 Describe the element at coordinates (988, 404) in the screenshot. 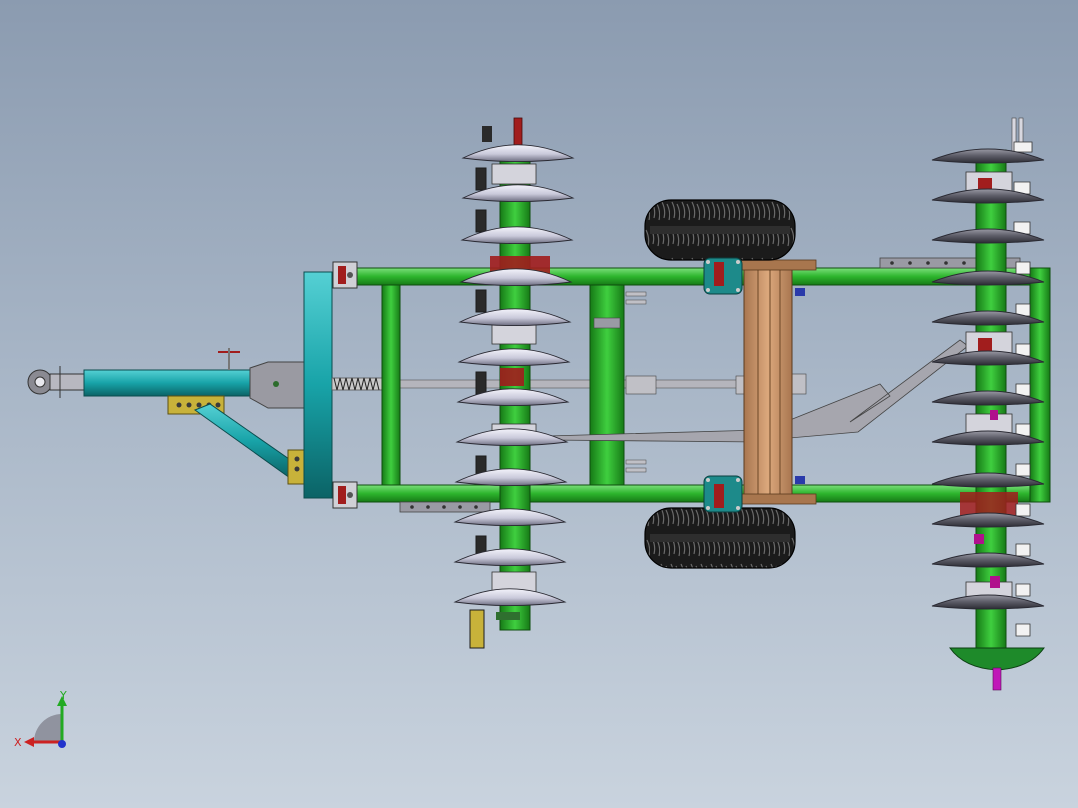

I see `rear-disc-gang` at that location.